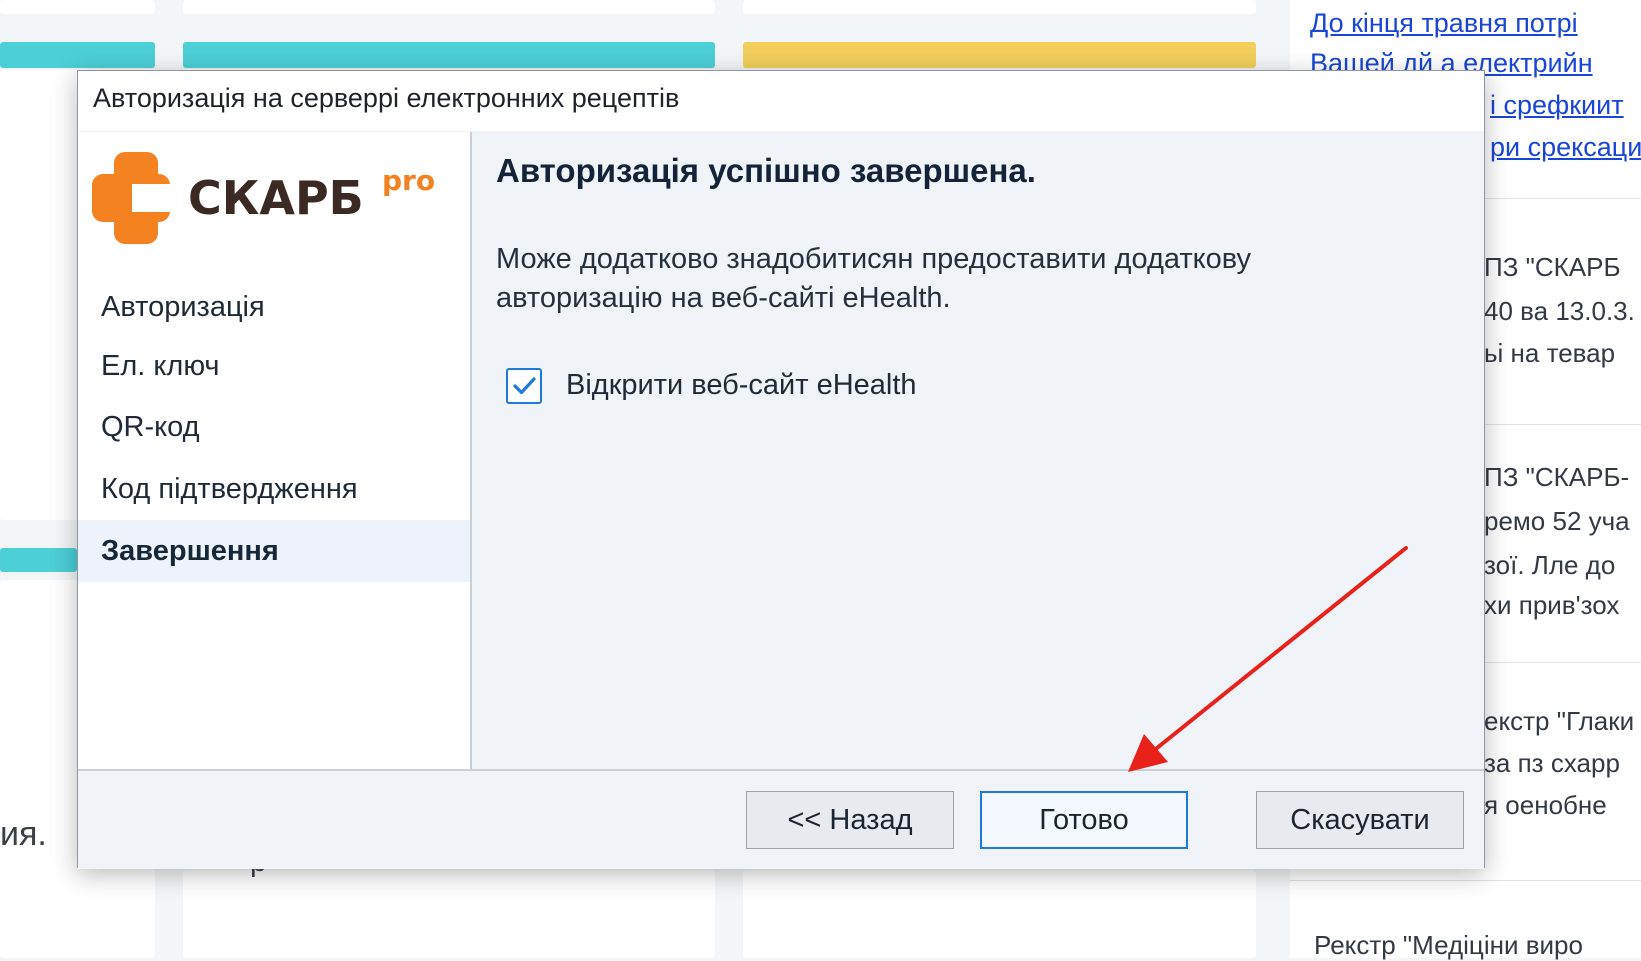 This screenshot has width=1641, height=961. I want to click on news-snippet: за пз схарр, so click(1552, 763).